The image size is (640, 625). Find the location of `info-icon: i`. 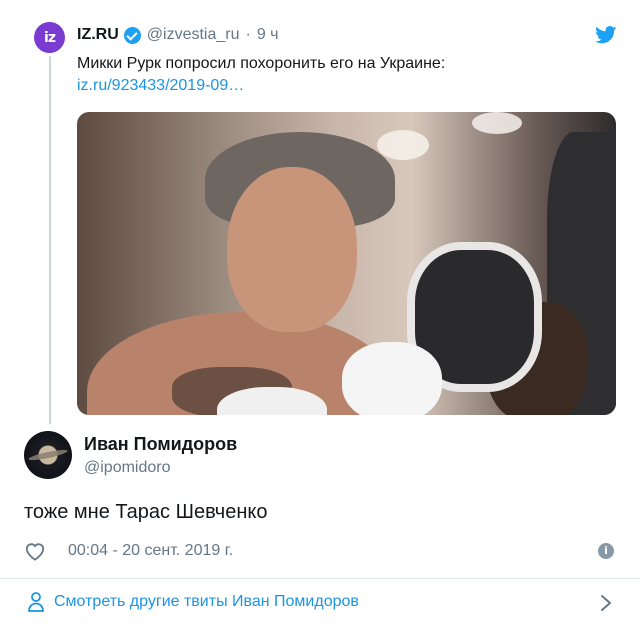

info-icon: i is located at coordinates (606, 551).